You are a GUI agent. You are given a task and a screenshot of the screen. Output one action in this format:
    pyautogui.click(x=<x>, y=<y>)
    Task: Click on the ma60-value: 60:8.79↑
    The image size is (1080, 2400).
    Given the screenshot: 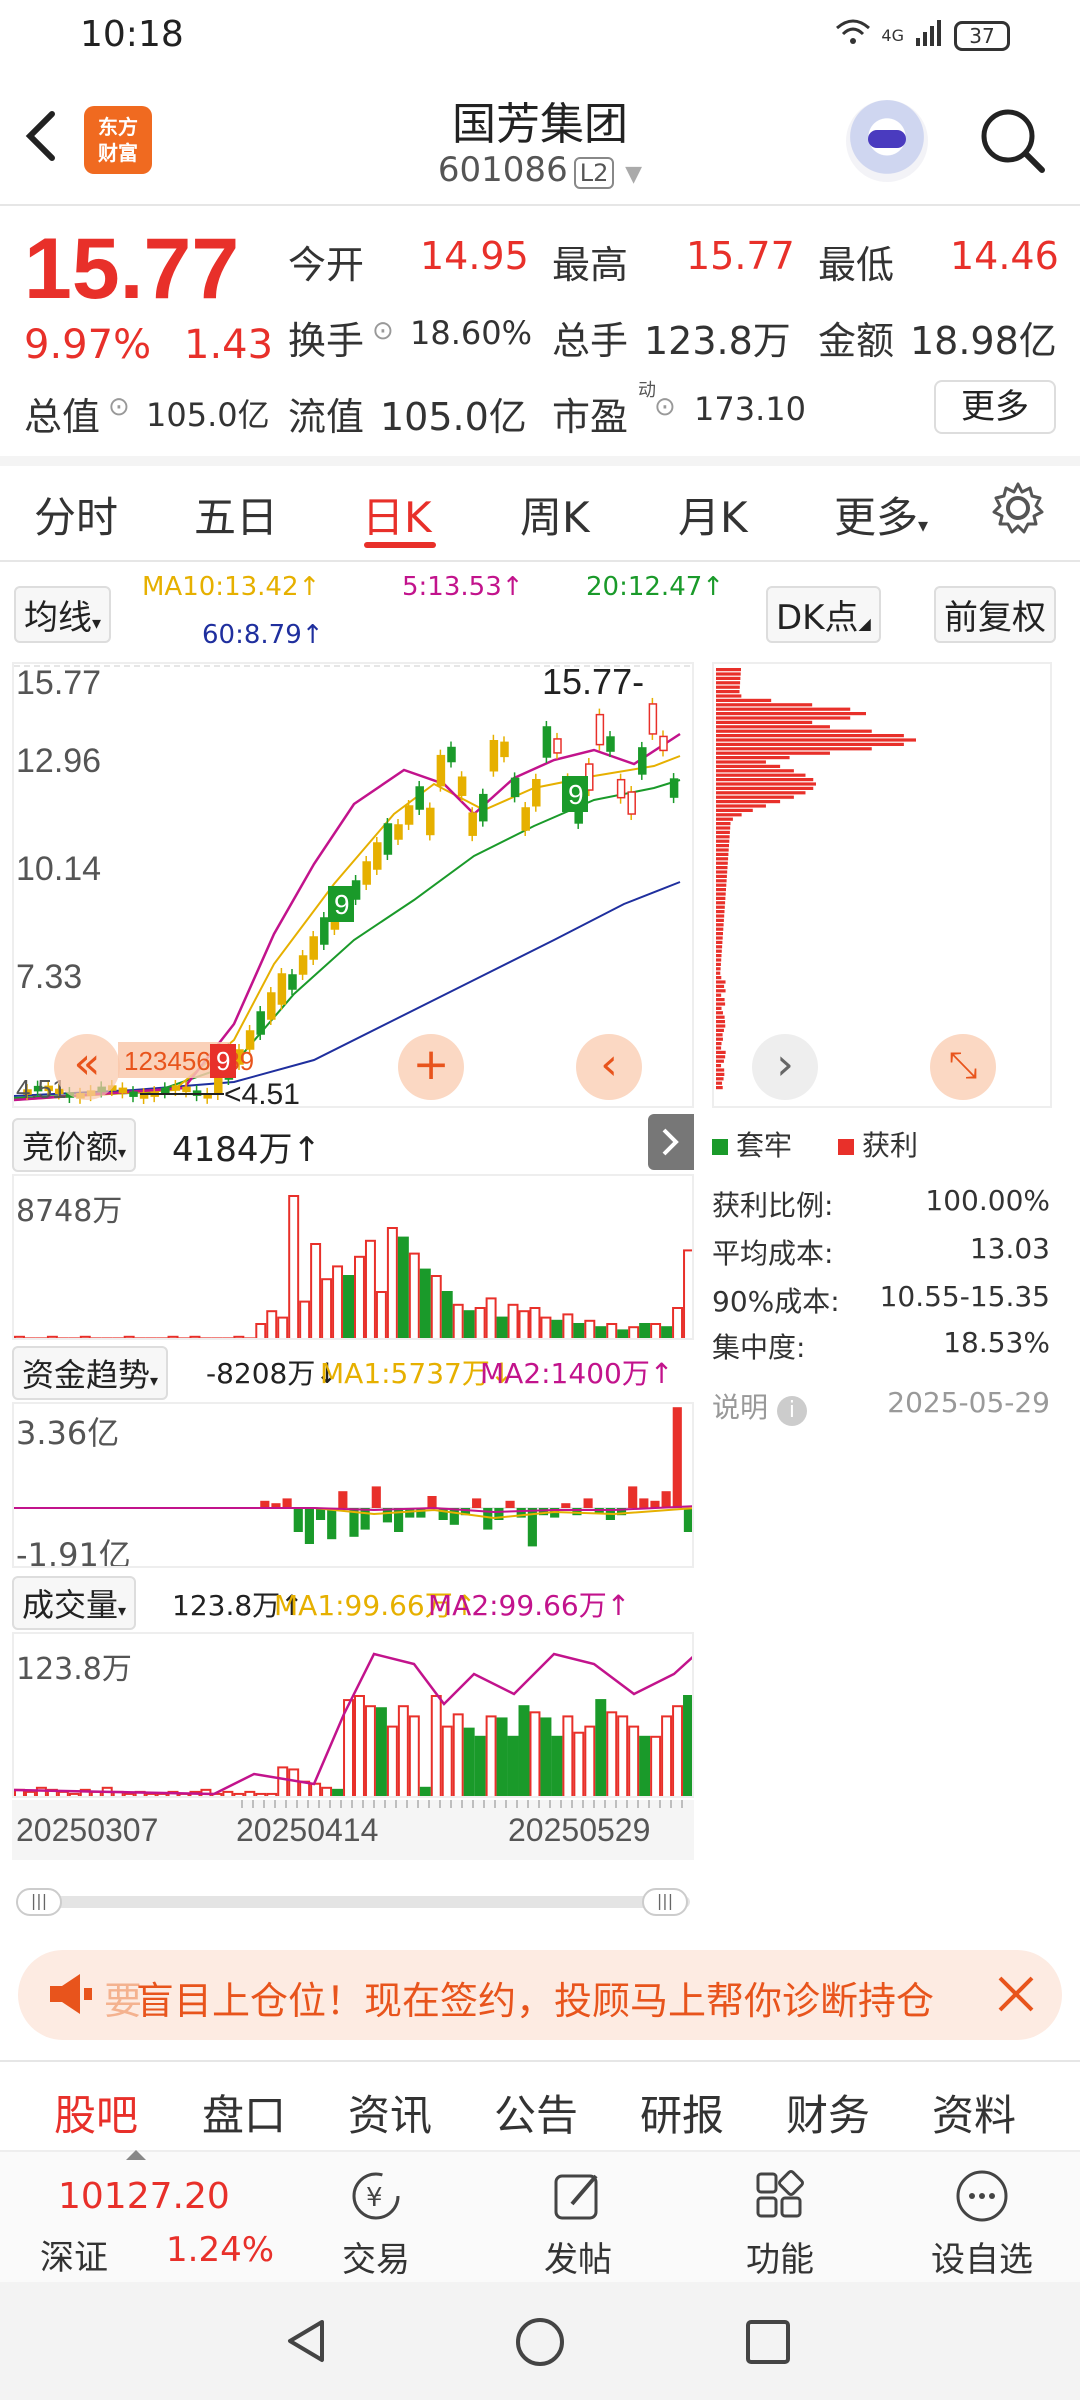 What is the action you would take?
    pyautogui.click(x=263, y=635)
    